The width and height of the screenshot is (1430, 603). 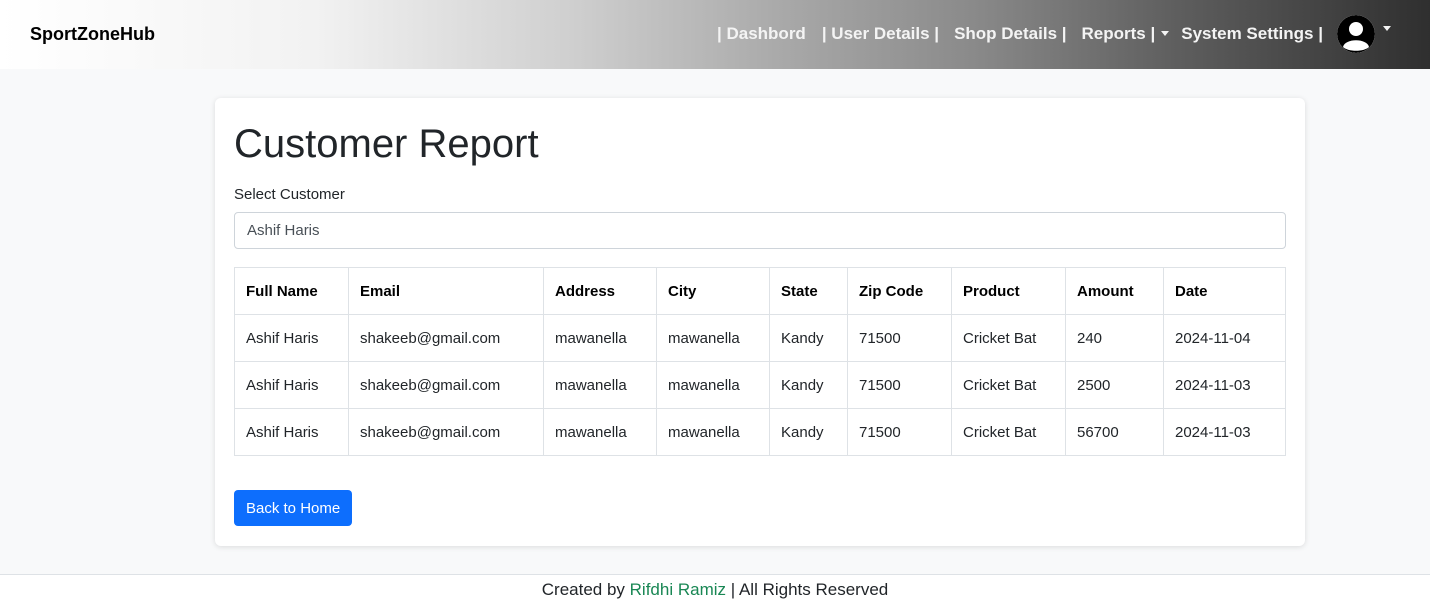 I want to click on column-header-date: Date, so click(x=1224, y=291).